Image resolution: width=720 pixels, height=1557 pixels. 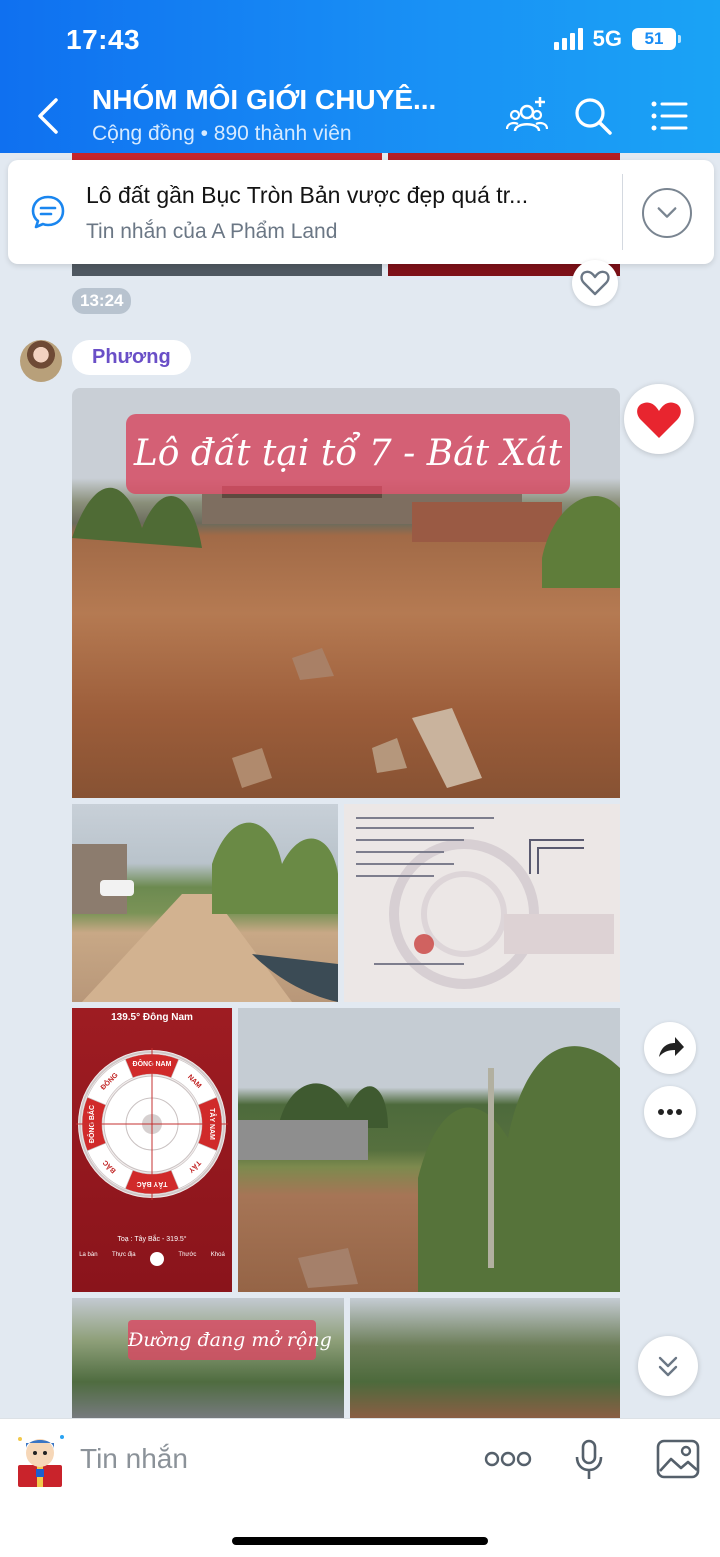 I want to click on previous-photo, so click(x=227, y=270).